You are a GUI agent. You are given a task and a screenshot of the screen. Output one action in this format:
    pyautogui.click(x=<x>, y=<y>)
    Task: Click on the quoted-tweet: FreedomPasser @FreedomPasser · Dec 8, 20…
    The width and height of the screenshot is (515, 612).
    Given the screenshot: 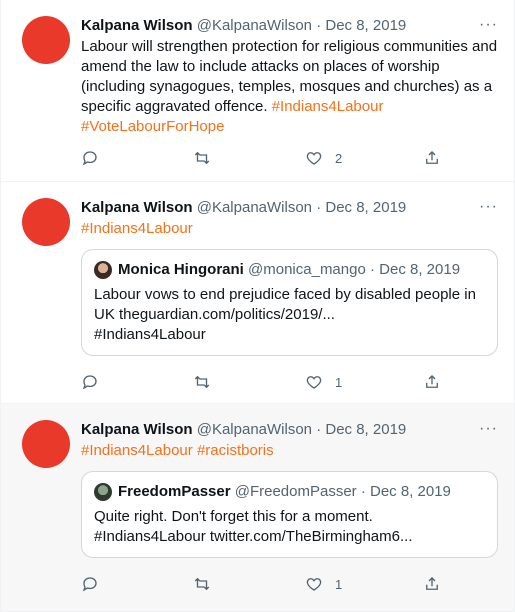 What is the action you would take?
    pyautogui.click(x=289, y=514)
    